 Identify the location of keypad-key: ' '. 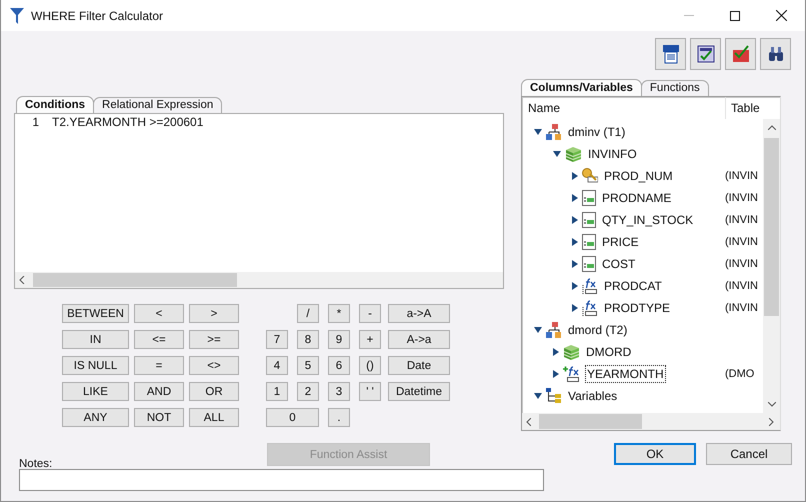
(370, 391).